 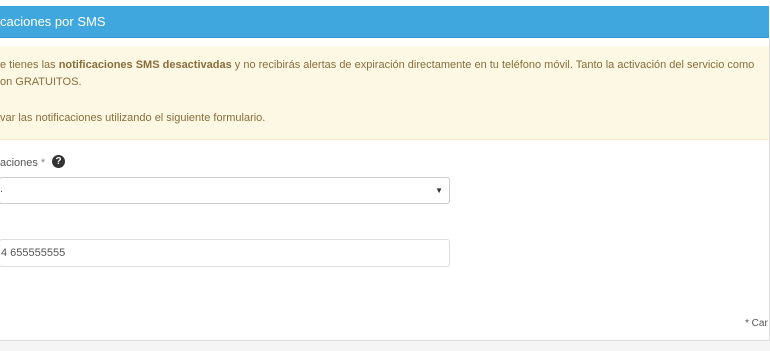 I want to click on notifications-select: . ▼, so click(x=225, y=190).